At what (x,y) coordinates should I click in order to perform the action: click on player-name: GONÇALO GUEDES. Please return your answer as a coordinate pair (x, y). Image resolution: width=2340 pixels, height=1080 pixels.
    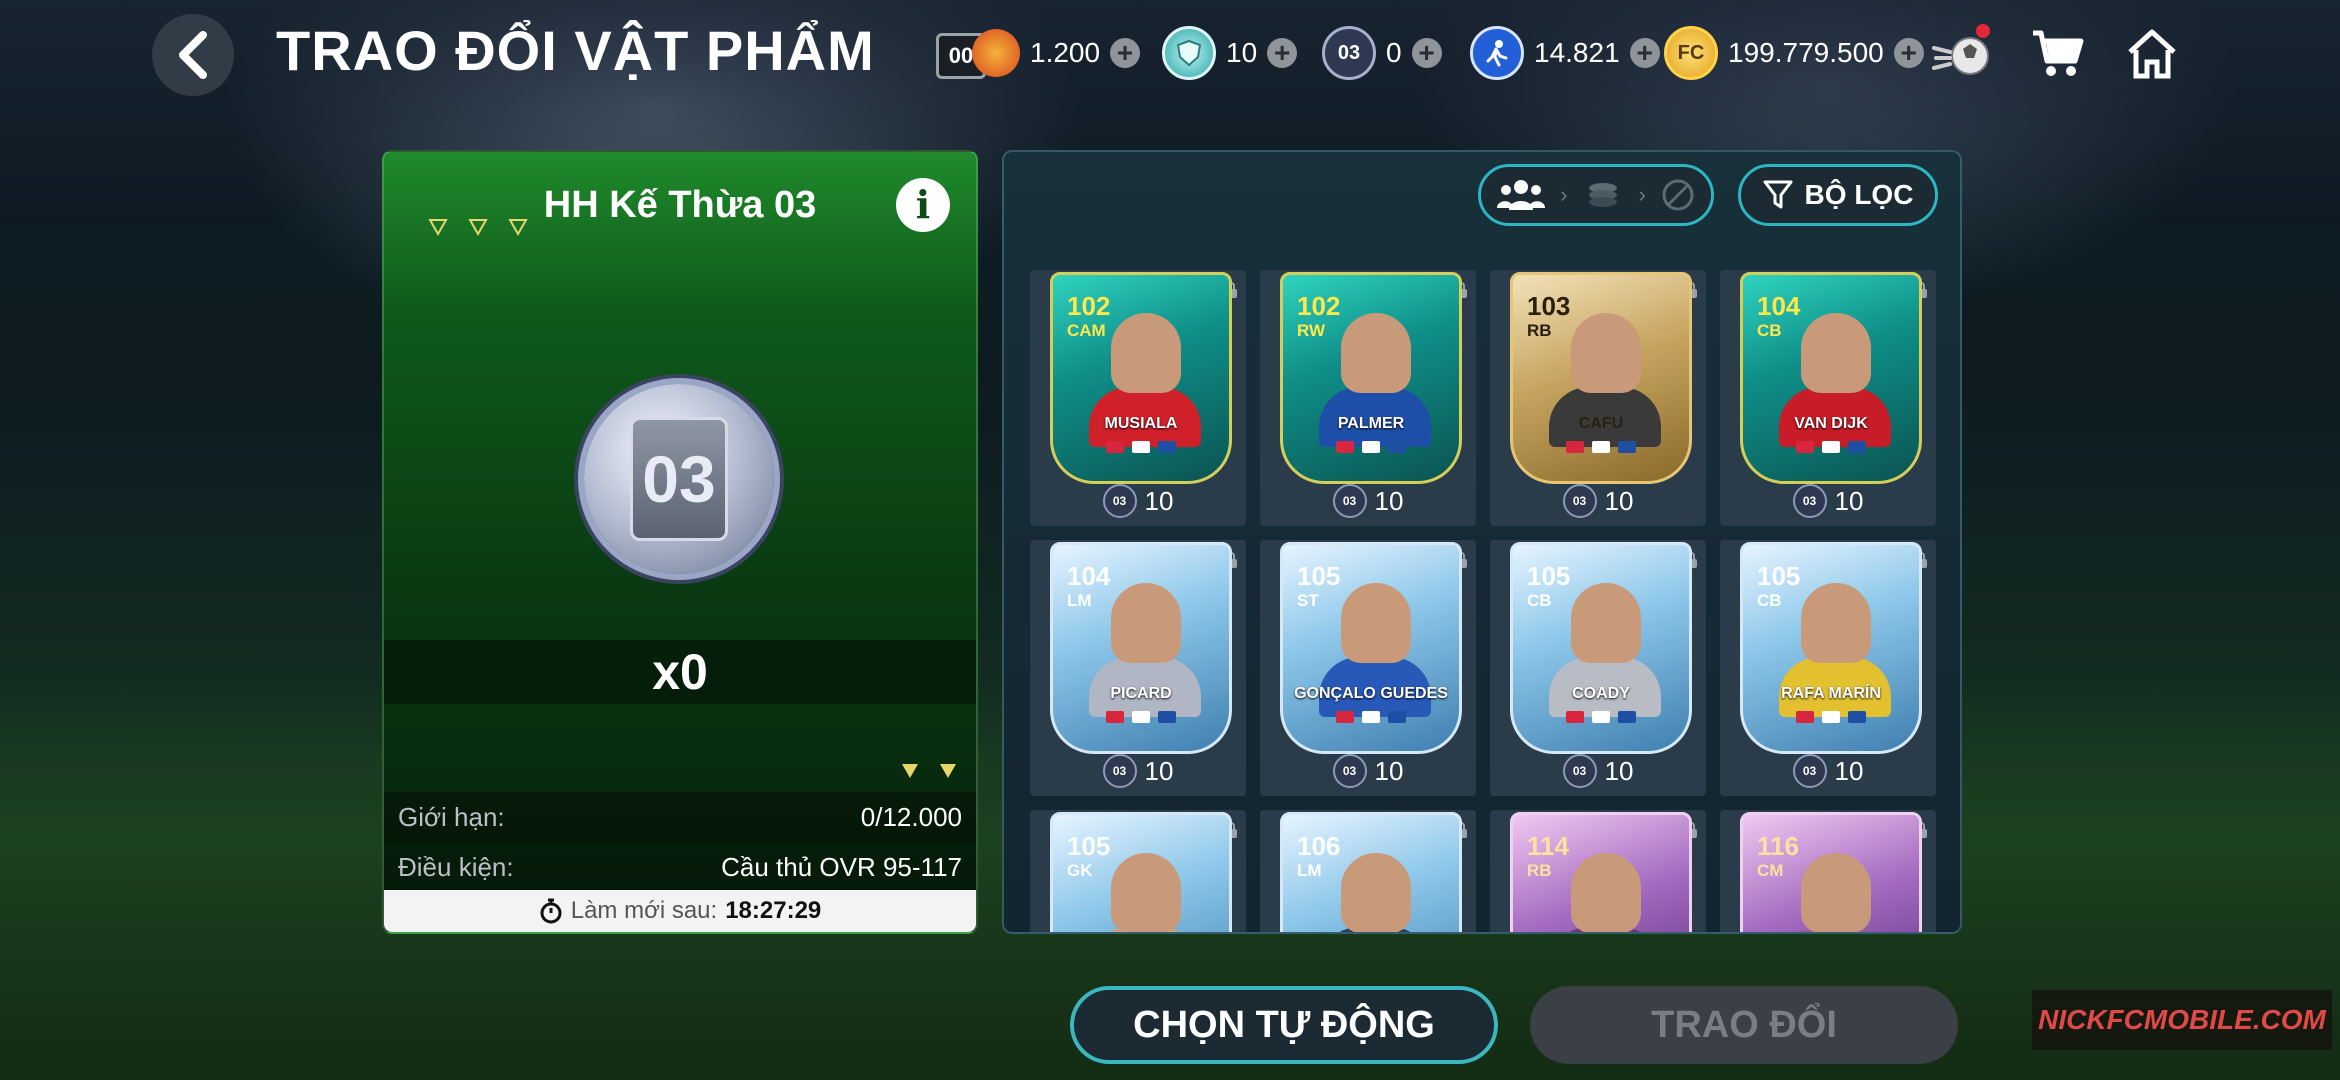
    Looking at the image, I should click on (1371, 693).